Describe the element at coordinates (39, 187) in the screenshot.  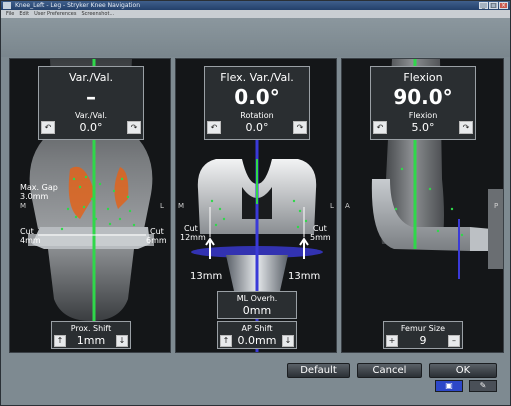
I see `max-gap-label: Max. Gap` at that location.